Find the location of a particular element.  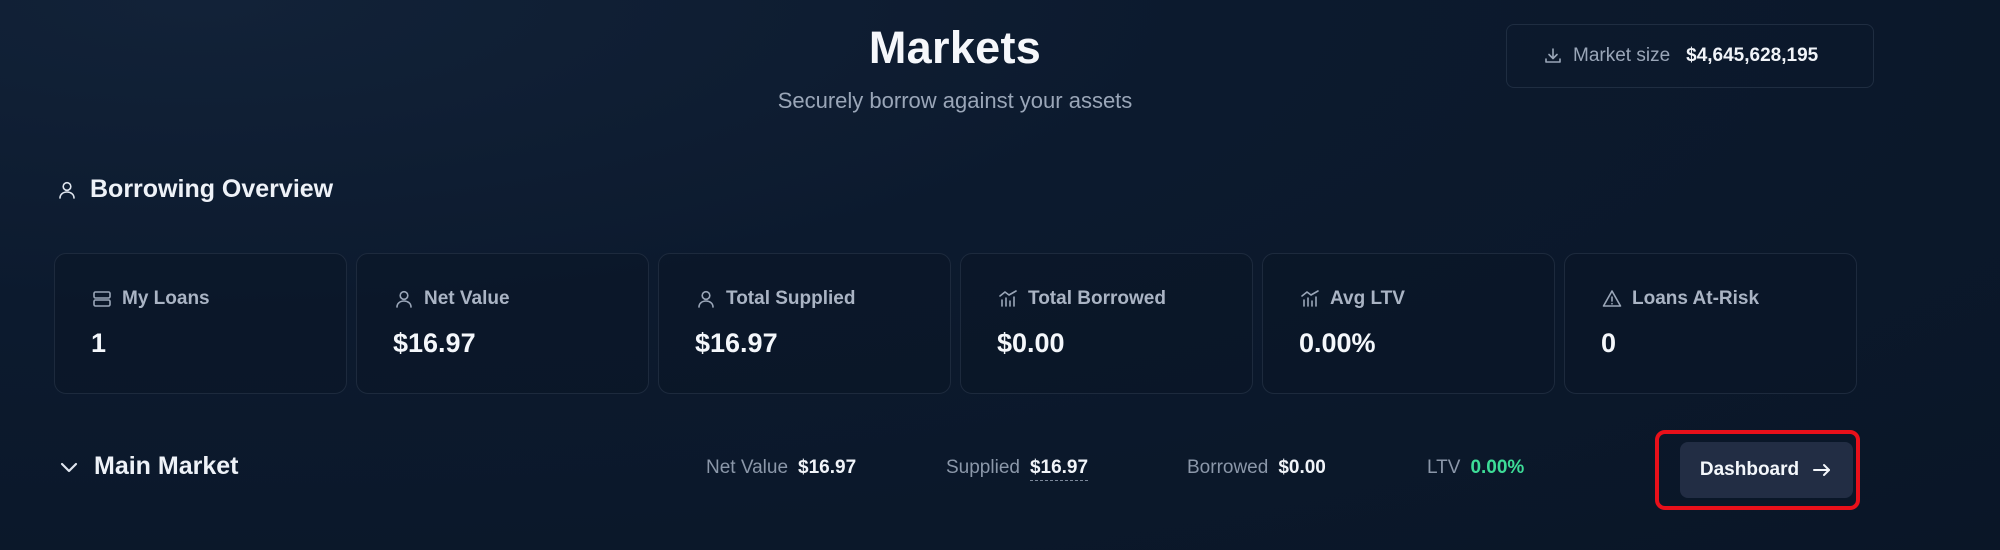

chevron-down-icon is located at coordinates (69, 467).